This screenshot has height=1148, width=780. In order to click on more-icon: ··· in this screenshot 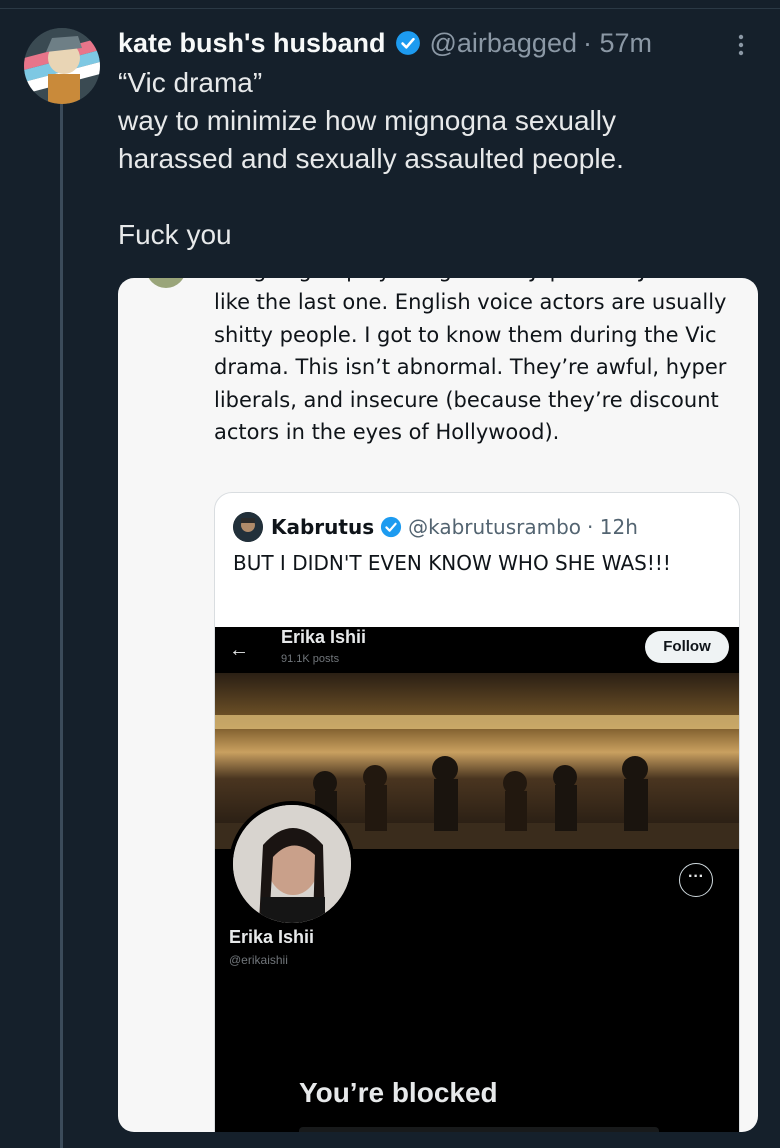, I will do `click(696, 880)`.